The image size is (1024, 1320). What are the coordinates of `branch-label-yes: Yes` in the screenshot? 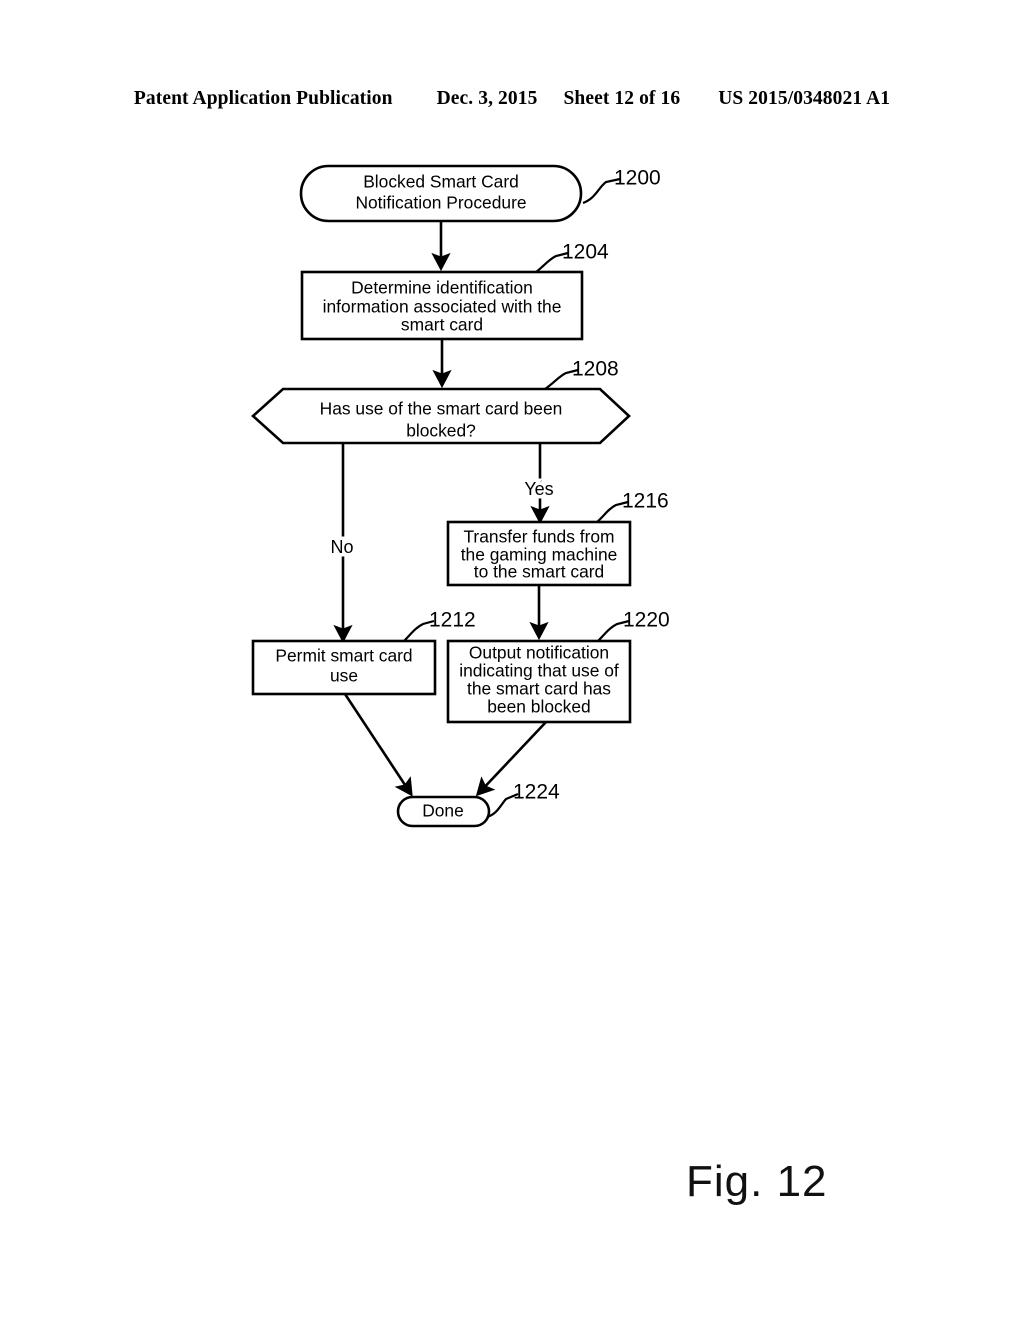 It's located at (538, 489).